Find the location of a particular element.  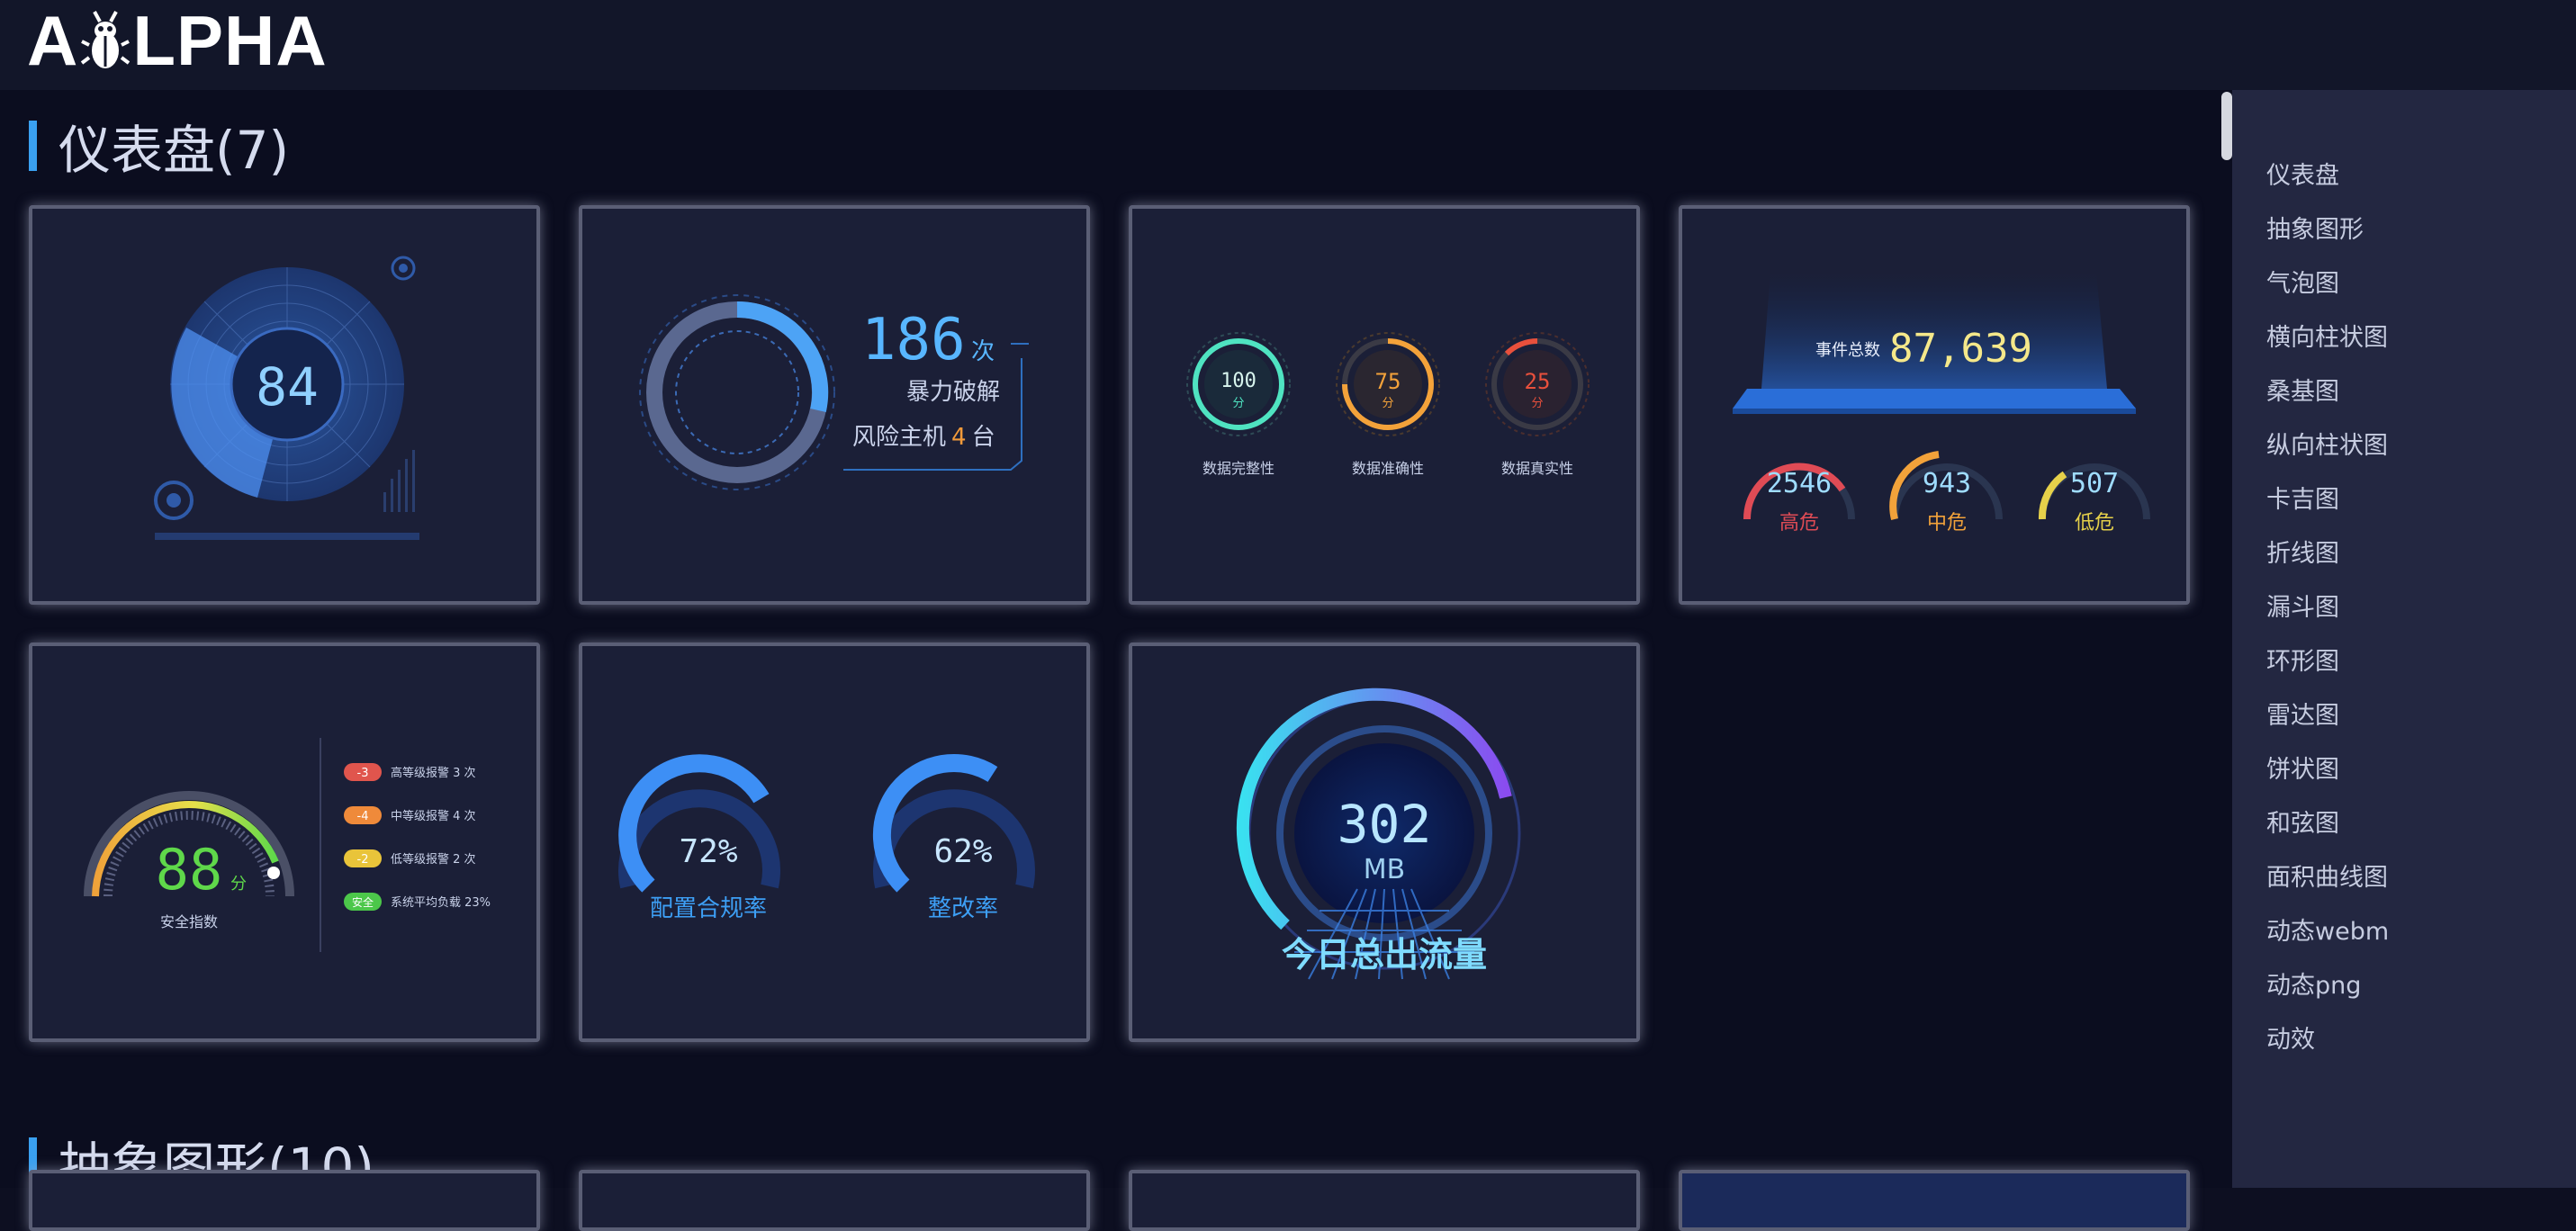

gauge-accuracy: 75 分 数据准确性 is located at coordinates (1388, 404).